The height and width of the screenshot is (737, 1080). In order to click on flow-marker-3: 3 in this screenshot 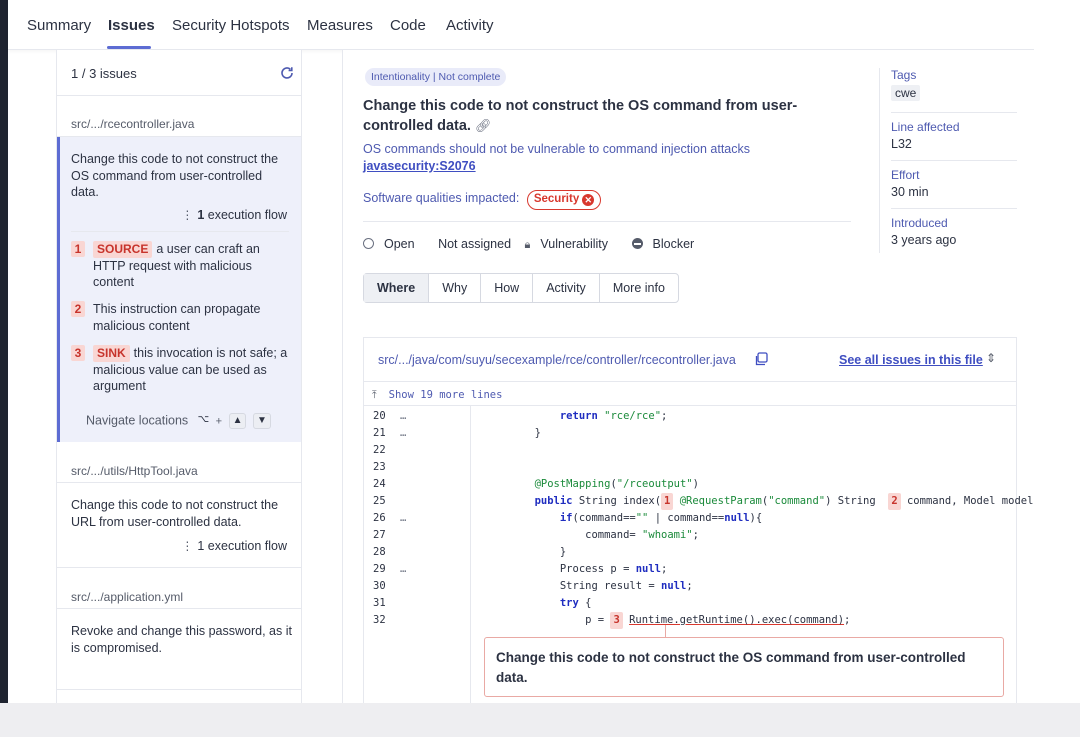, I will do `click(616, 620)`.